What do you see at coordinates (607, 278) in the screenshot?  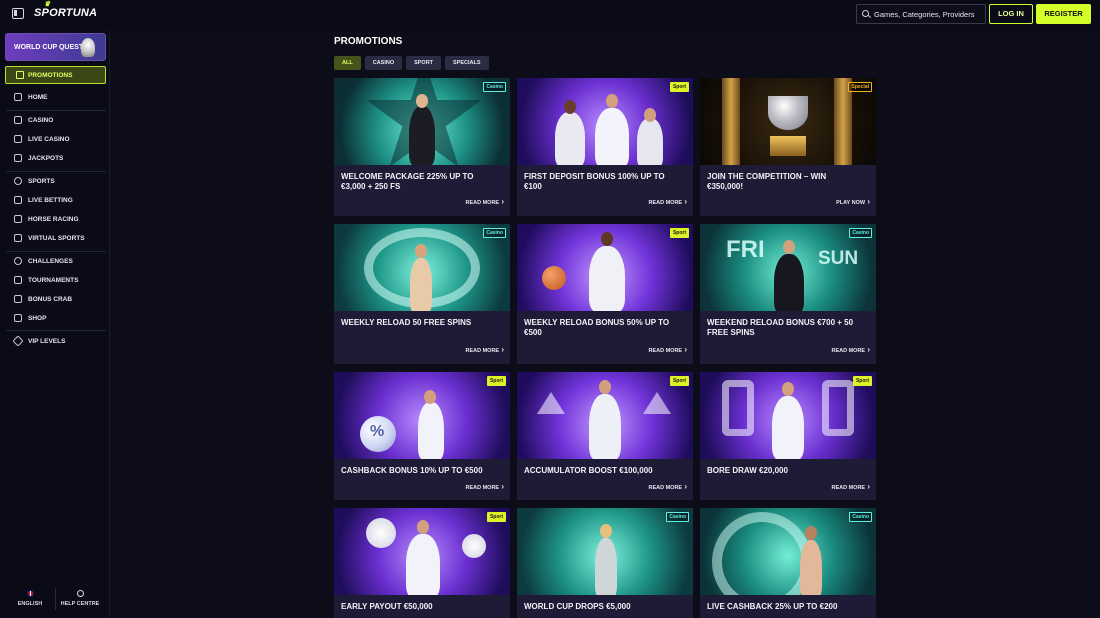 I see `basketball-player-figure` at bounding box center [607, 278].